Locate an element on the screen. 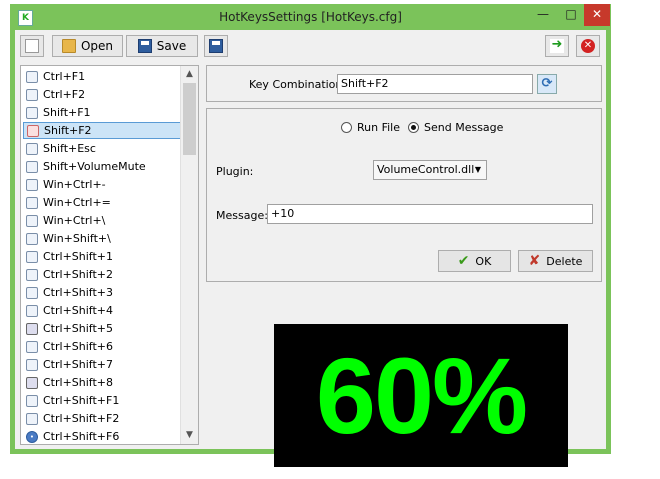  chevron-down-icon: ▼ is located at coordinates (477, 169).